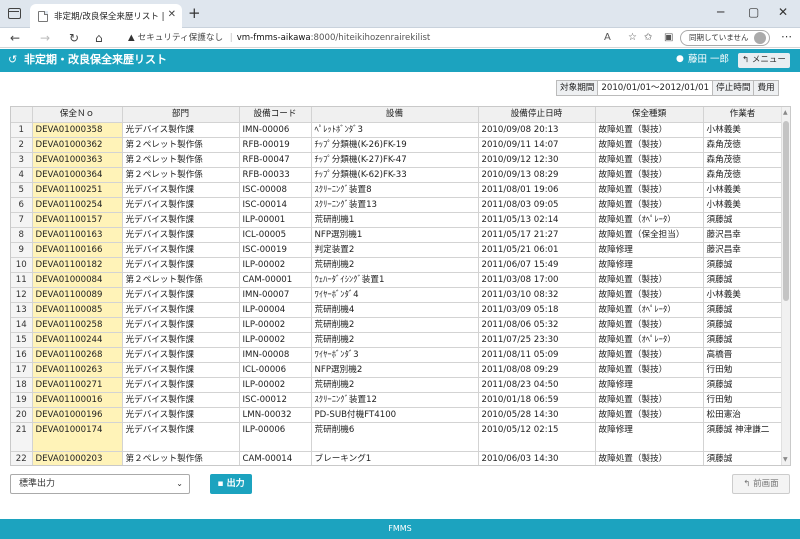  I want to click on equipment-code-header: 設備コード, so click(275, 115).